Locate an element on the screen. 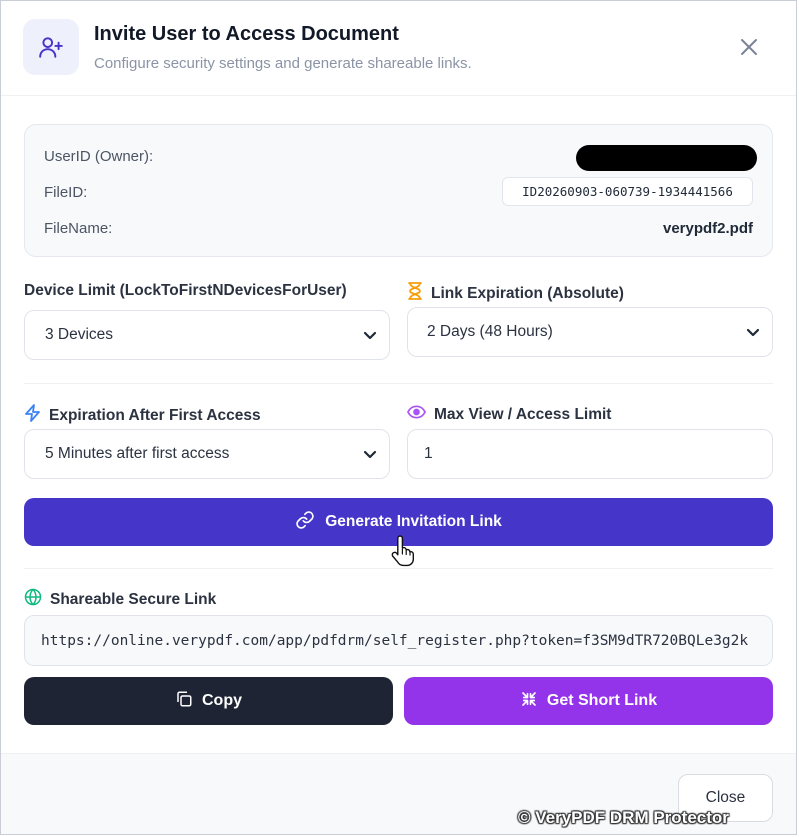 The image size is (799, 837). link-expiration-select: 2 Days (48 Hours) is located at coordinates (590, 332).